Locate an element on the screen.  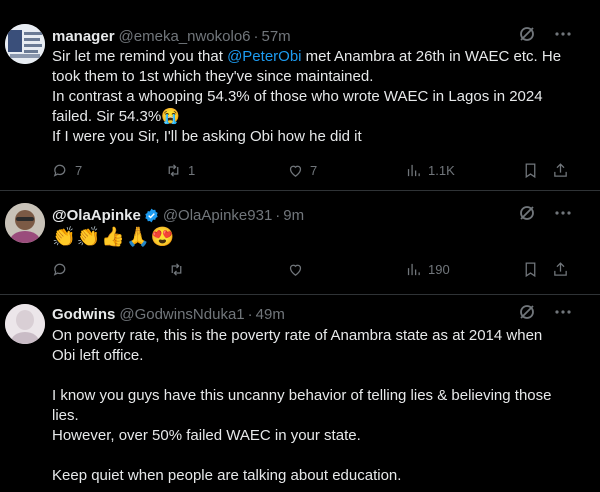
timestamp: 9m is located at coordinates (293, 215).